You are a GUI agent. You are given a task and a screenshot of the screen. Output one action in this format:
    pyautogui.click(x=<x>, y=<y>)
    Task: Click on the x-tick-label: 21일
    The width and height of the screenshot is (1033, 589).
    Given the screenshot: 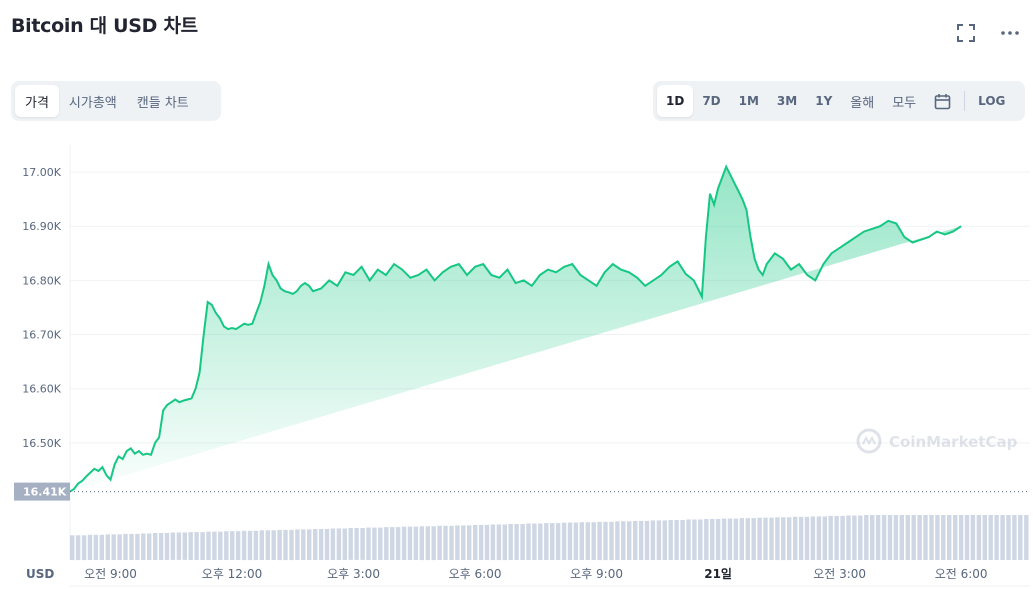 What is the action you would take?
    pyautogui.click(x=718, y=574)
    